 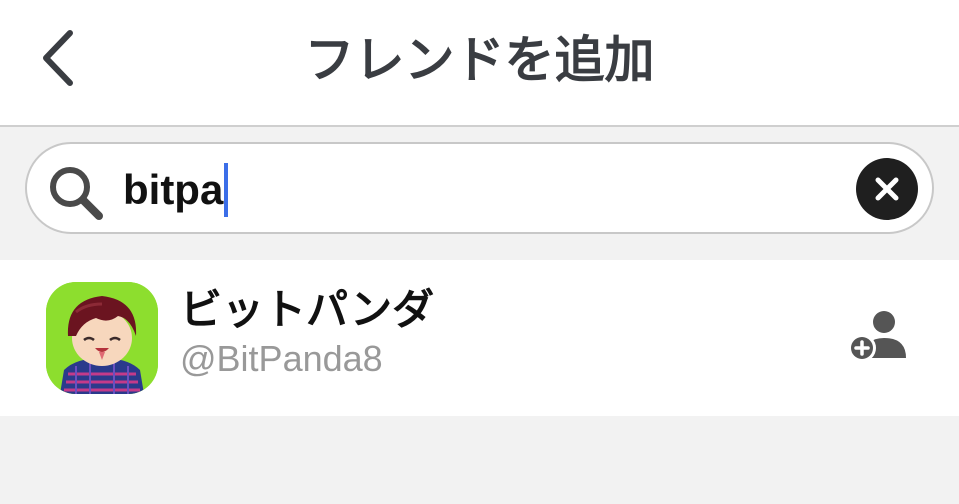 I want to click on search-icon, so click(x=76, y=193).